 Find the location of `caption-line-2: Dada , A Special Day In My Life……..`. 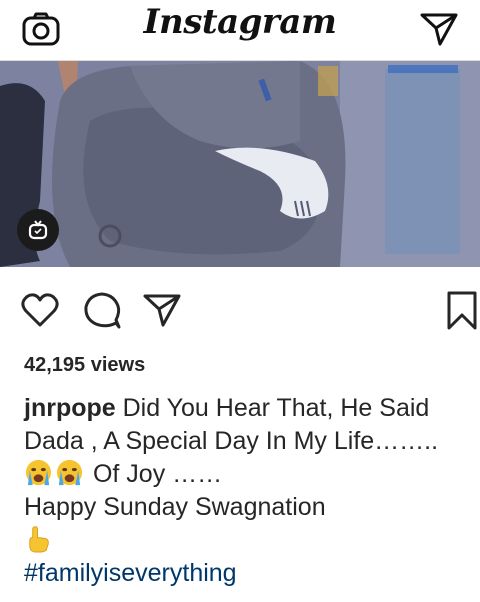

caption-line-2: Dada , A Special Day In My Life…….. is located at coordinates (231, 441).